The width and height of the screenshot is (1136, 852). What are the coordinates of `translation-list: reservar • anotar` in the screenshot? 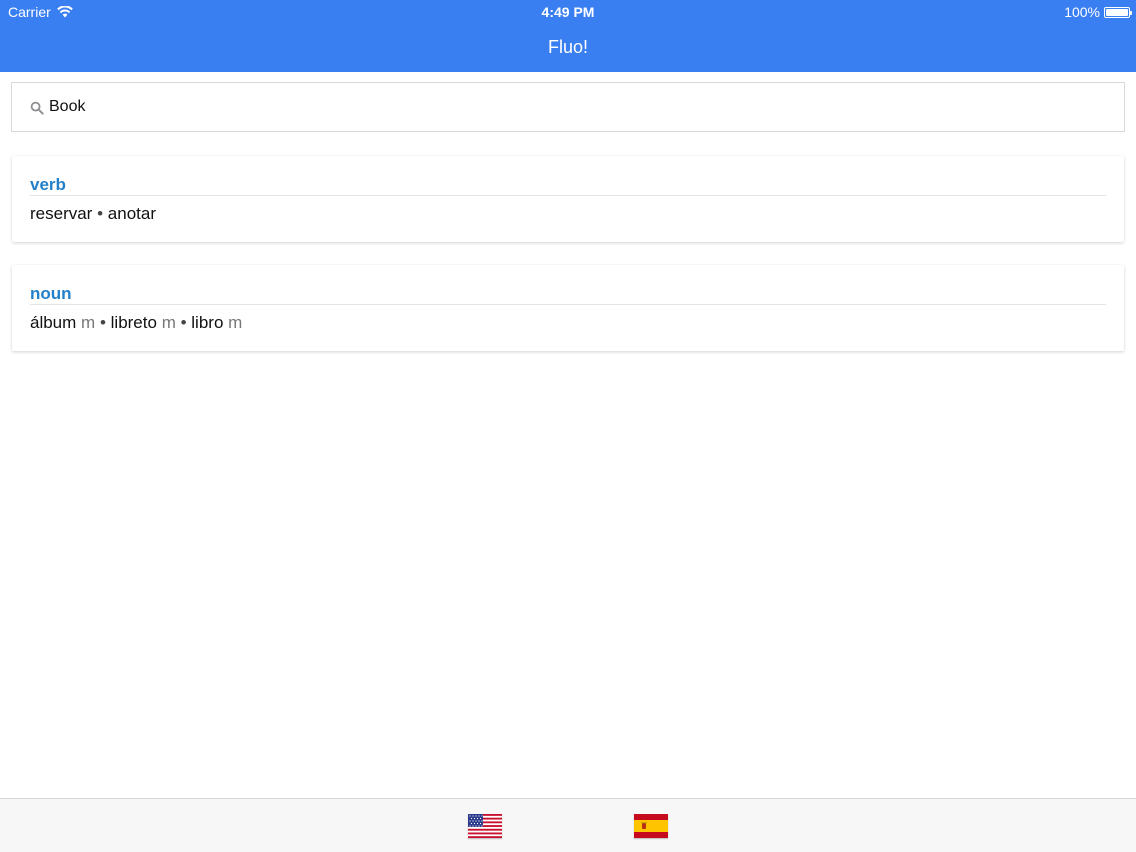 It's located at (93, 214).